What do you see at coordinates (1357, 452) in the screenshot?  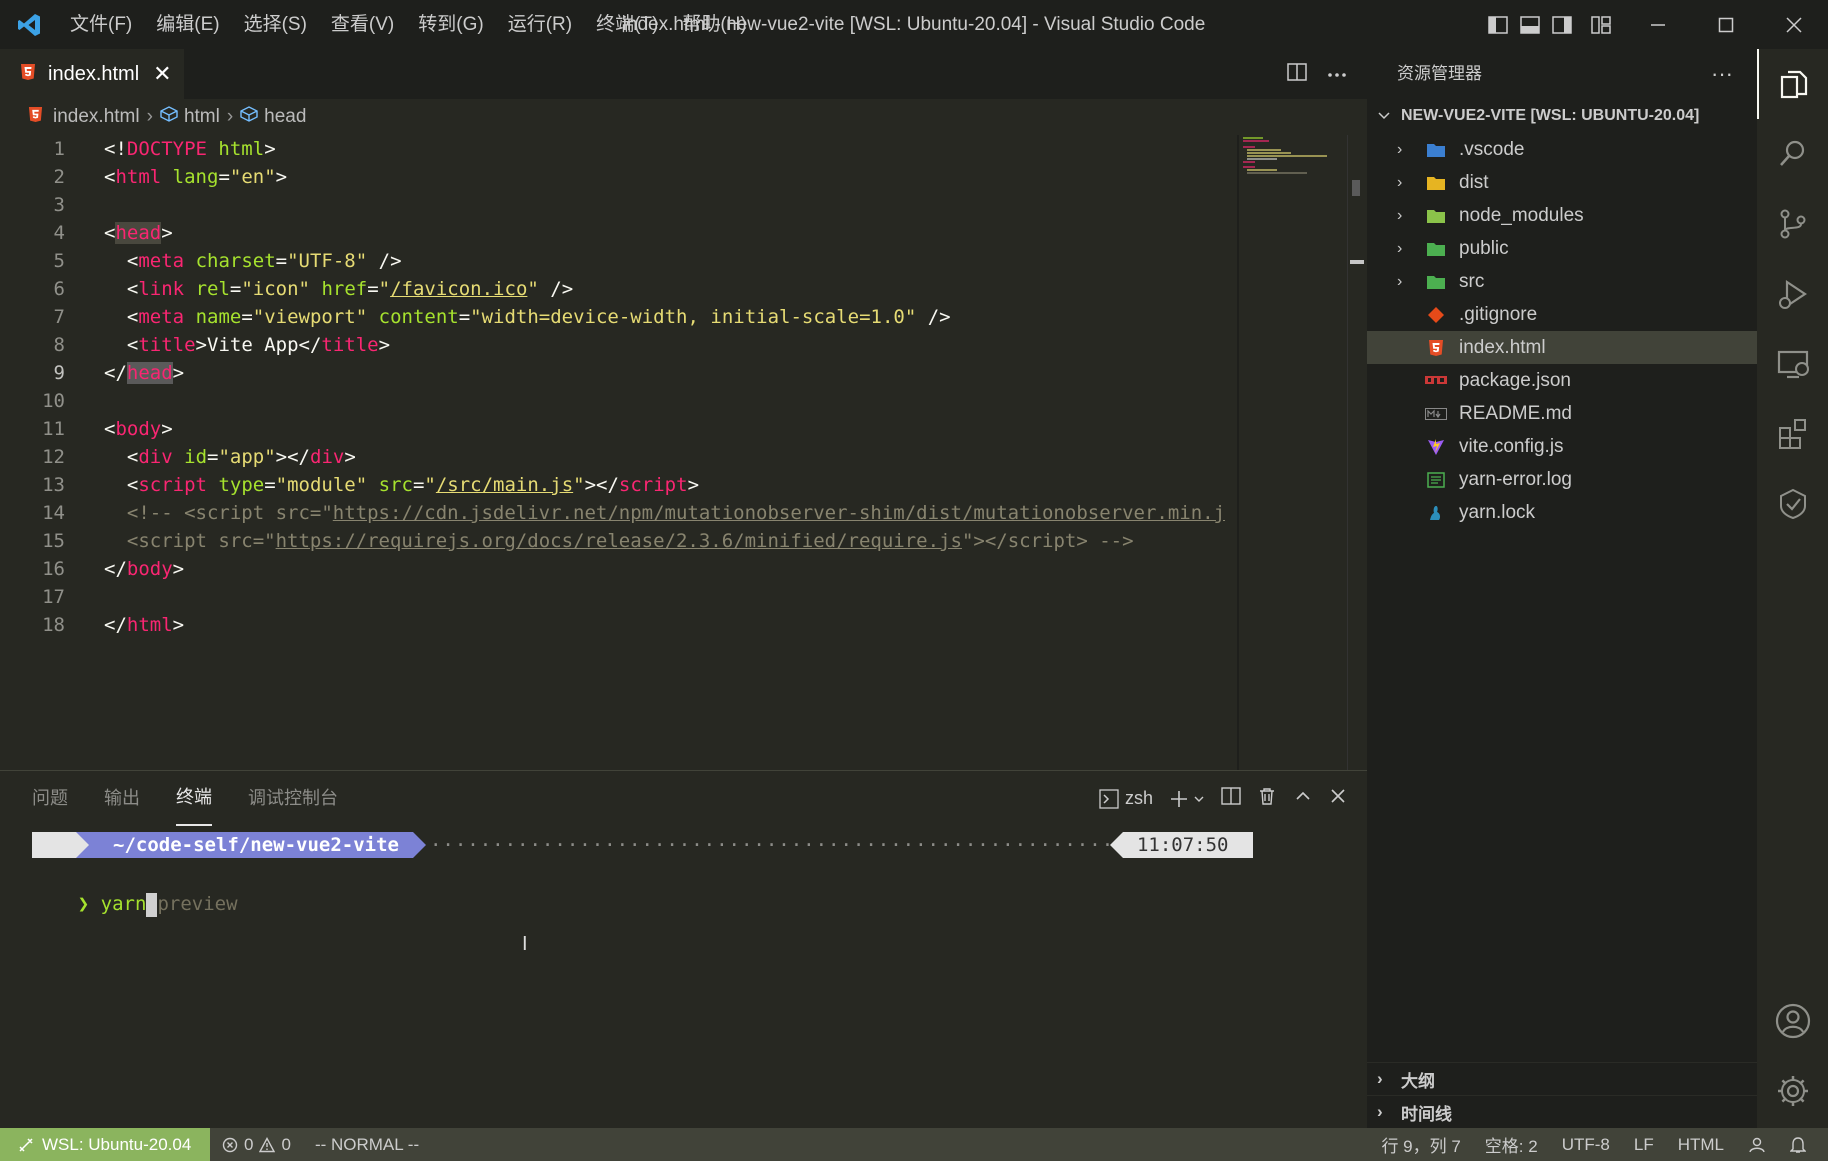 I see `editor-scrollbar` at bounding box center [1357, 452].